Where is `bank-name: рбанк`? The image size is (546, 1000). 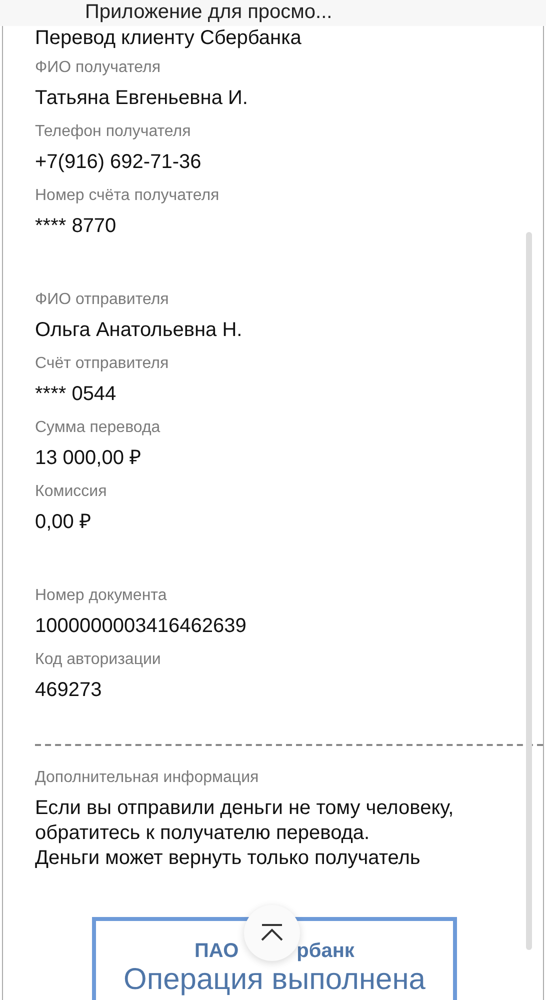 bank-name: рбанк is located at coordinates (325, 951).